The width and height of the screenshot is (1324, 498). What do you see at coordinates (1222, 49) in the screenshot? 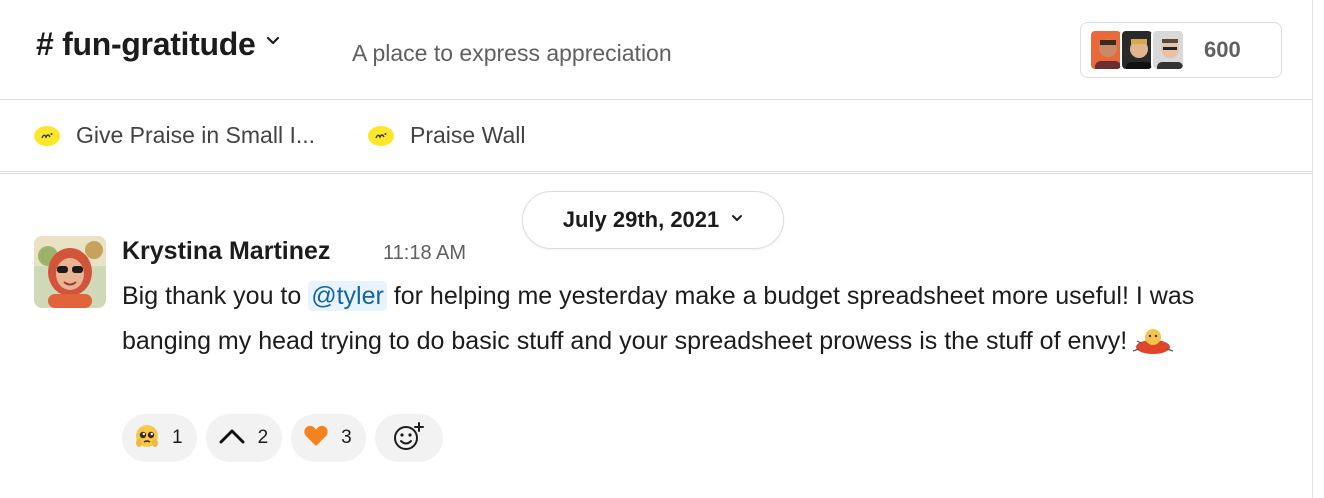
I see `member-count: 600` at bounding box center [1222, 49].